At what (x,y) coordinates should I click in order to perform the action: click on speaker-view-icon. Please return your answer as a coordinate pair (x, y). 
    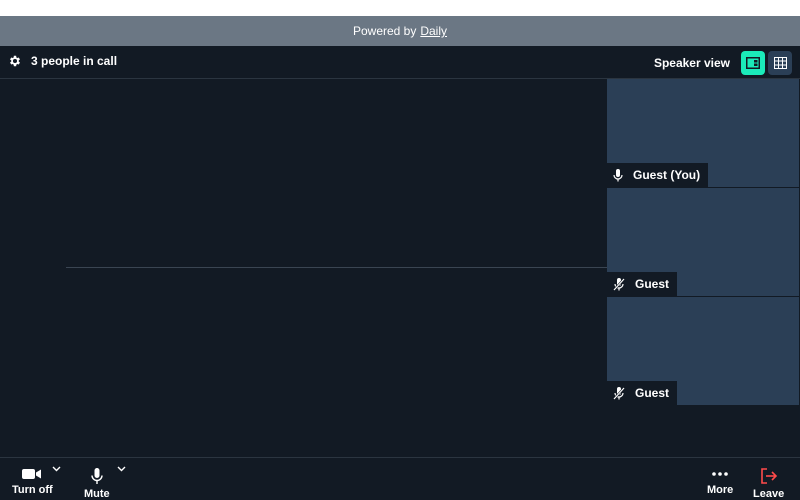
    Looking at the image, I should click on (753, 63).